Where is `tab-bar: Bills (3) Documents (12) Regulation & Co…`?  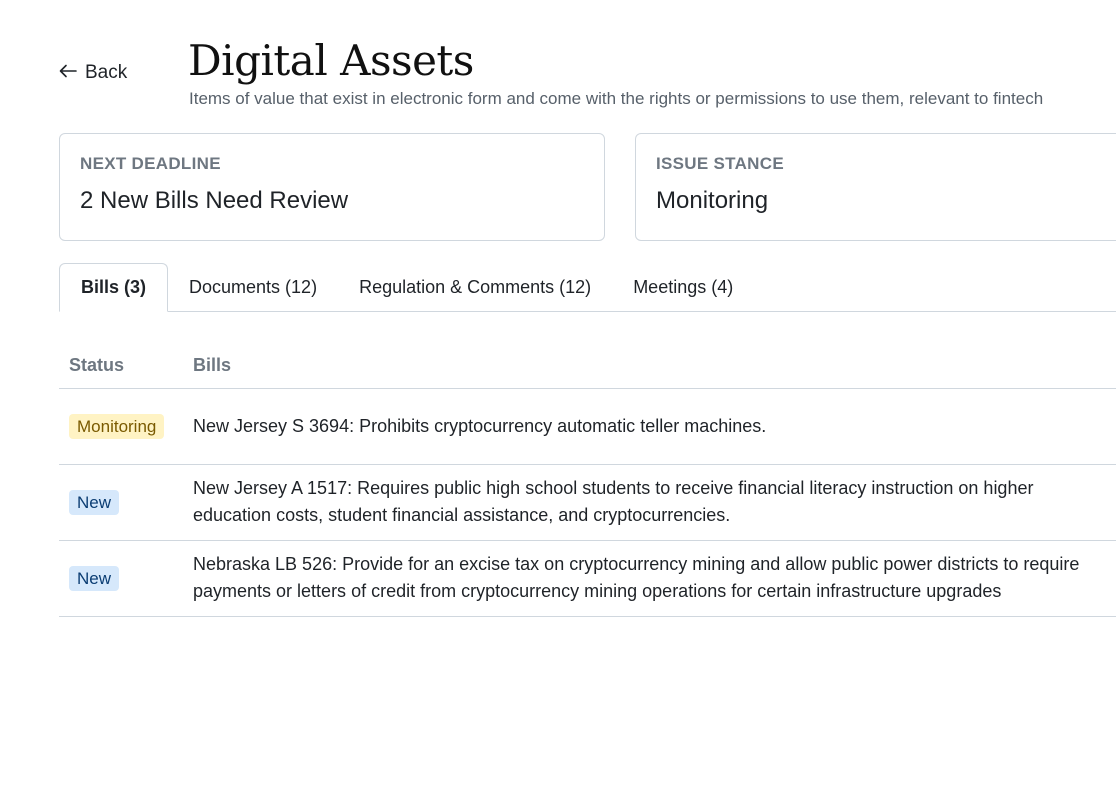 tab-bar: Bills (3) Documents (12) Regulation & Co… is located at coordinates (587, 287).